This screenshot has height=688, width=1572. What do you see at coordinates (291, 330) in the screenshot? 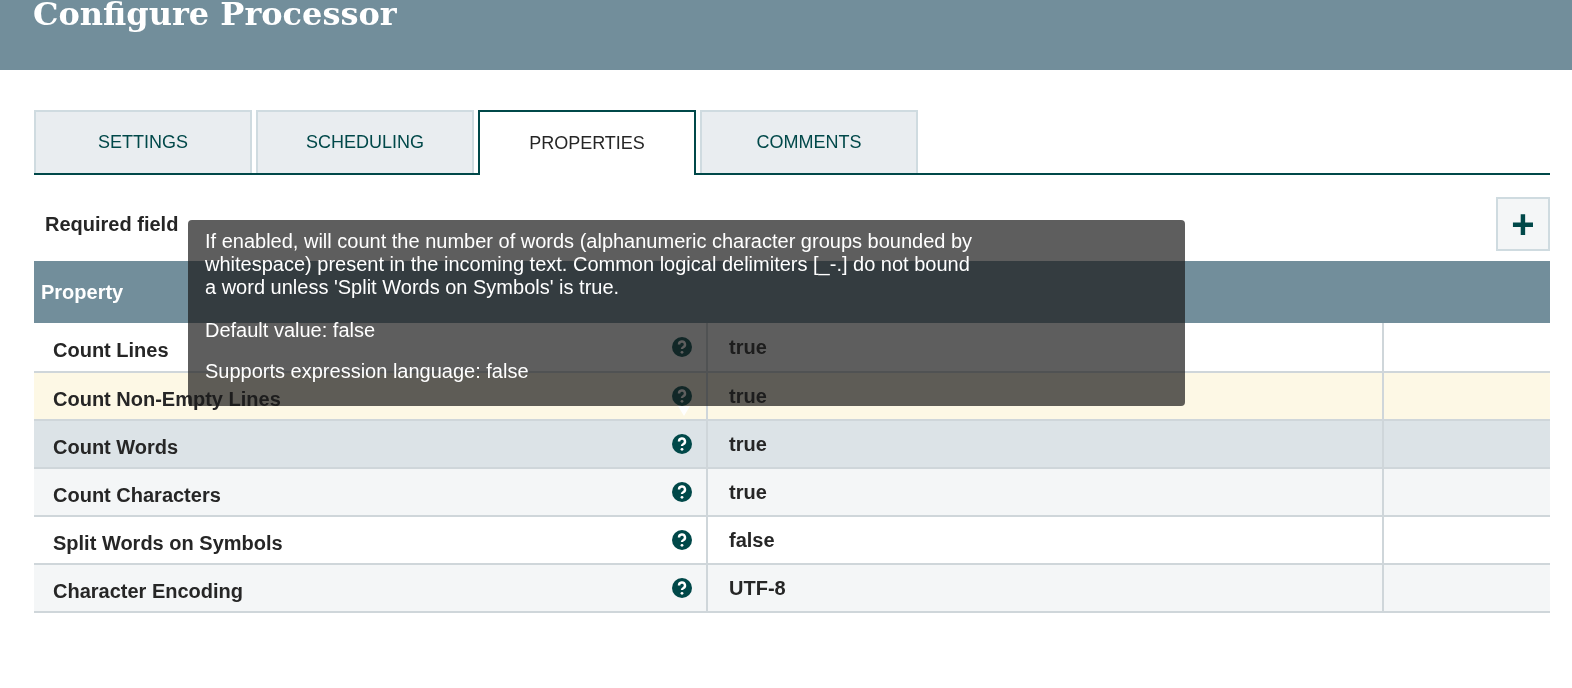
I see `tooltip-default-value: Default value: false` at bounding box center [291, 330].